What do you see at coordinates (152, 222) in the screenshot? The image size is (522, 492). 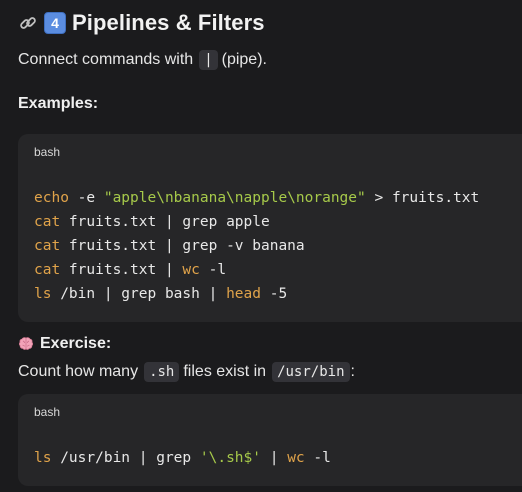 I see `code-line: cat fruits.txt | grep apple` at bounding box center [152, 222].